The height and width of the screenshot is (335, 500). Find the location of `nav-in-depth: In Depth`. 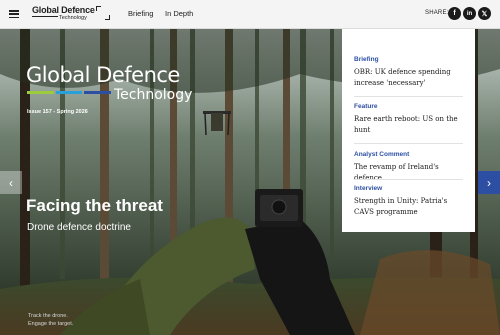

nav-in-depth: In Depth is located at coordinates (179, 13).